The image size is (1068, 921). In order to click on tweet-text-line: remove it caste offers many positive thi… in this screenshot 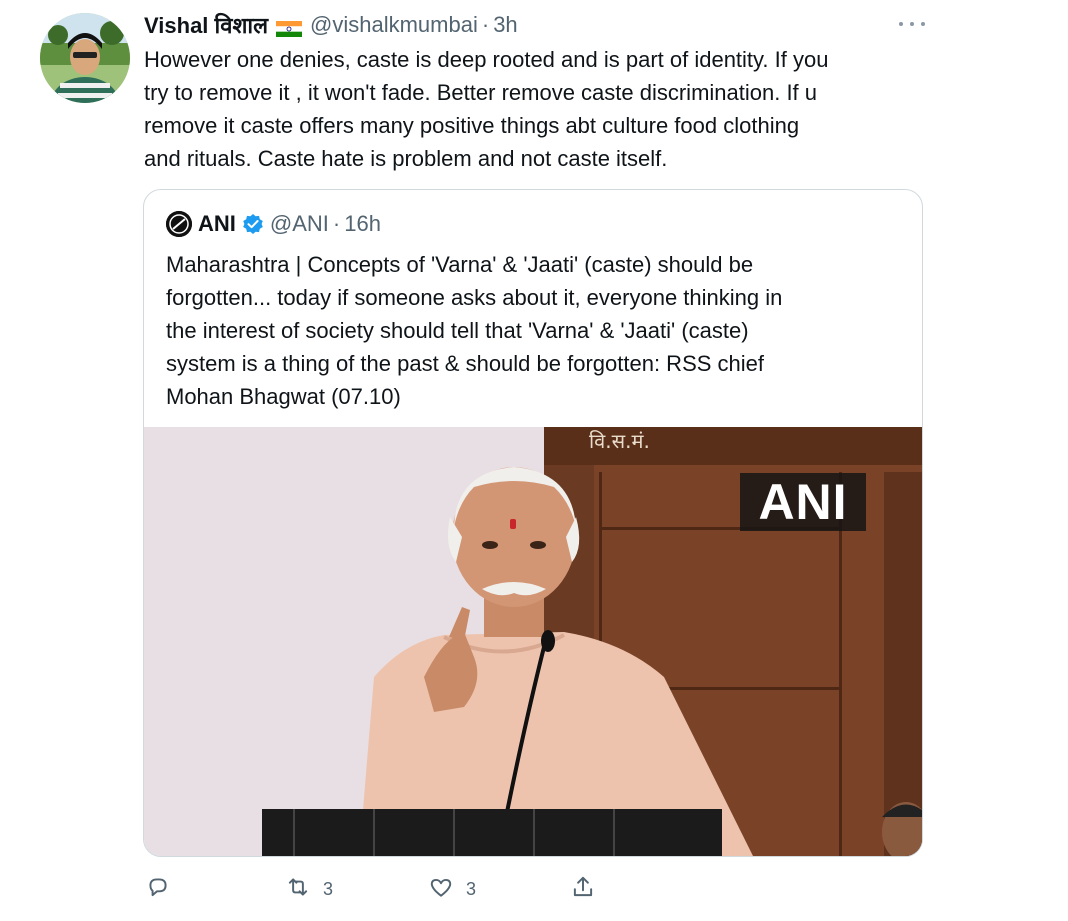, I will do `click(472, 125)`.